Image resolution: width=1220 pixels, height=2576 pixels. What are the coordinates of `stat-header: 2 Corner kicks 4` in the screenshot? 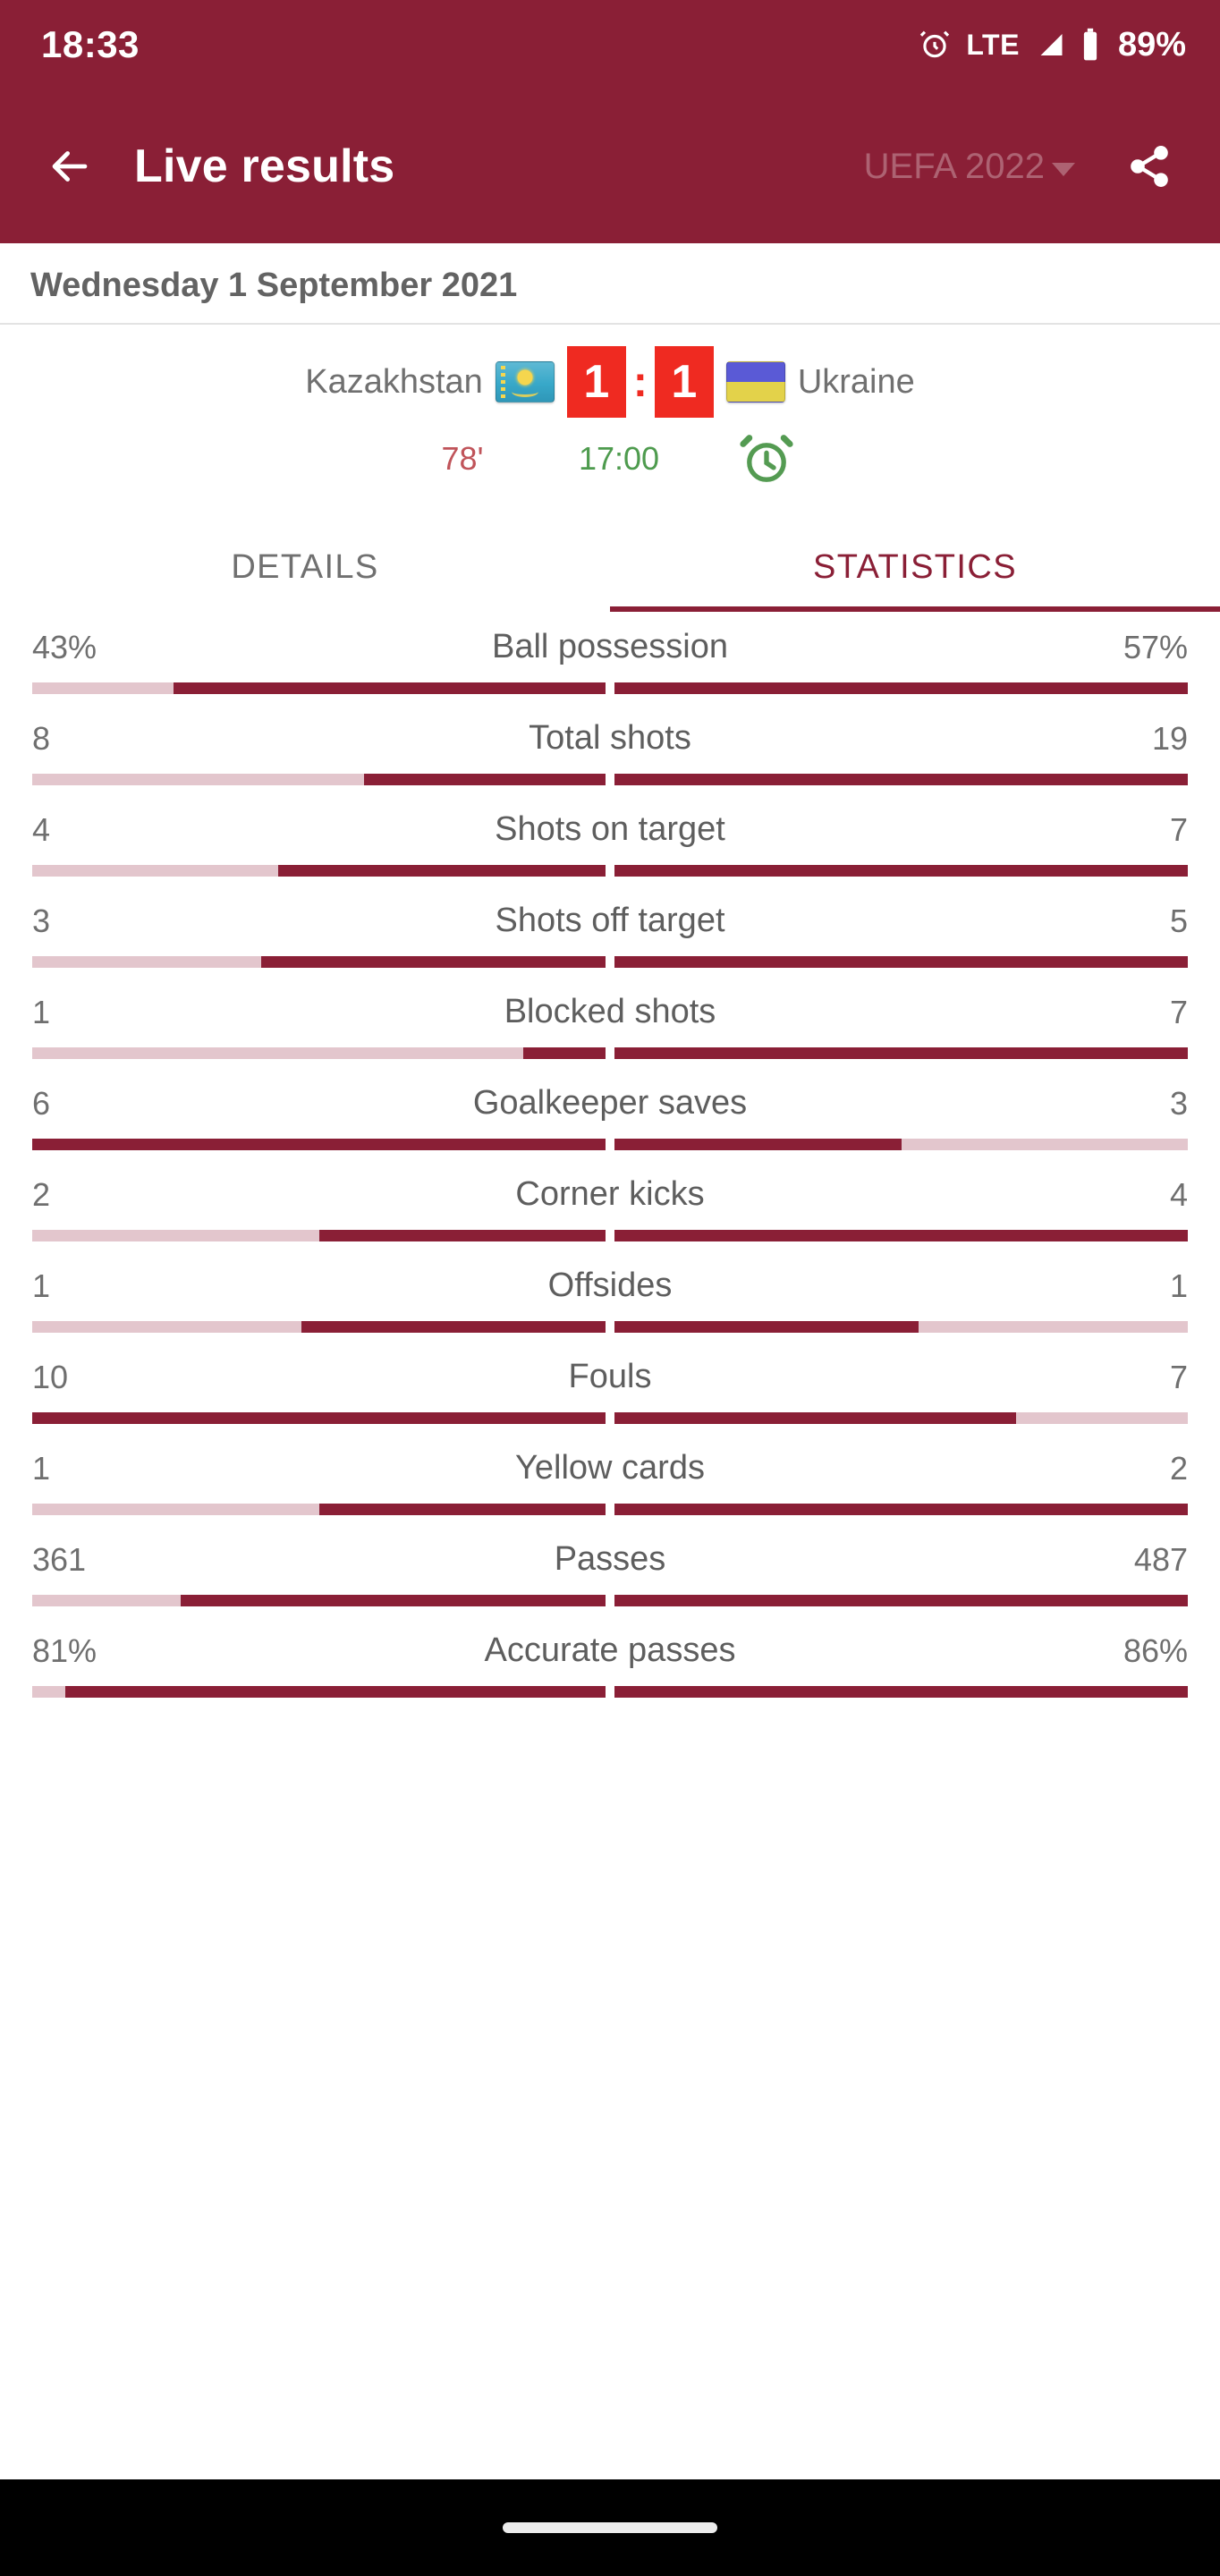 It's located at (610, 1202).